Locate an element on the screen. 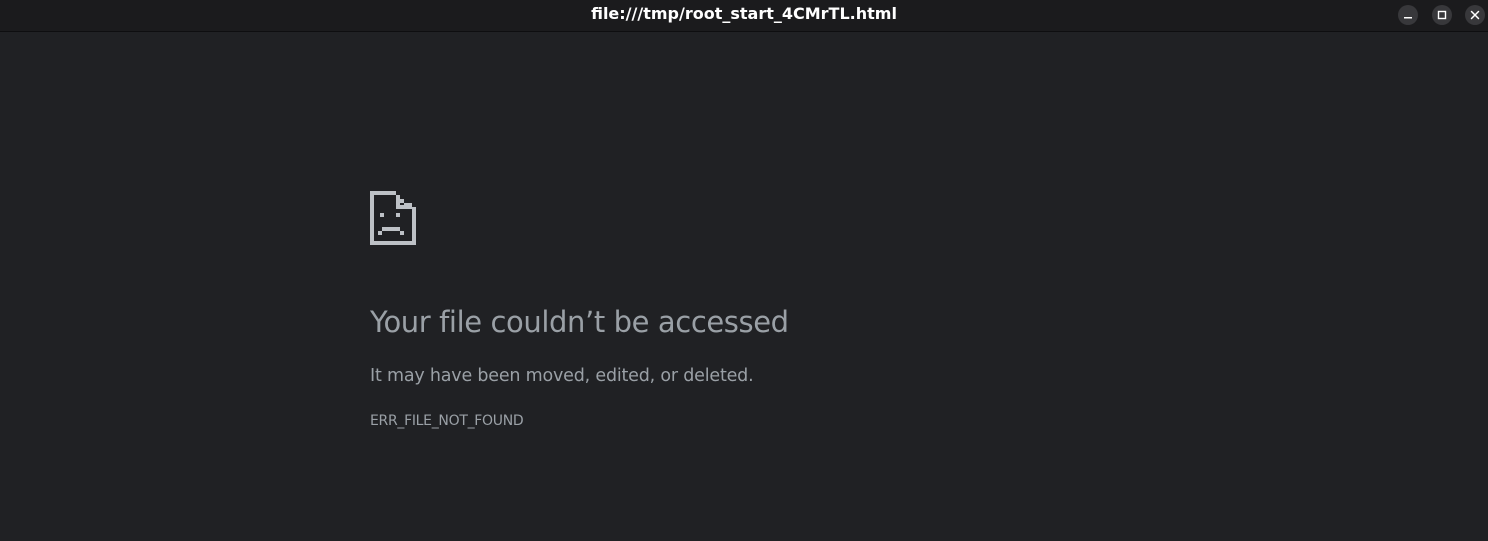  minimize-button is located at coordinates (1408, 15).